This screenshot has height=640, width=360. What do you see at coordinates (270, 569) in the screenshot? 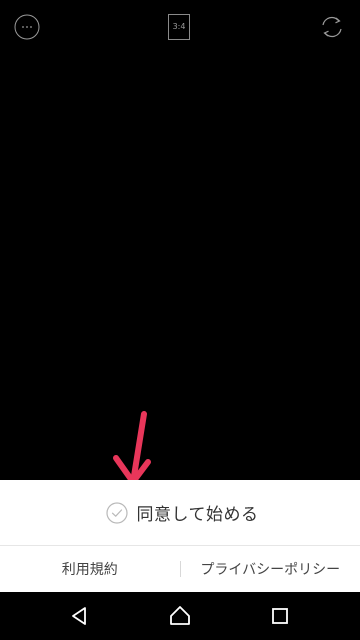
I see `privacy-policy-link: プライバシーポリシー` at bounding box center [270, 569].